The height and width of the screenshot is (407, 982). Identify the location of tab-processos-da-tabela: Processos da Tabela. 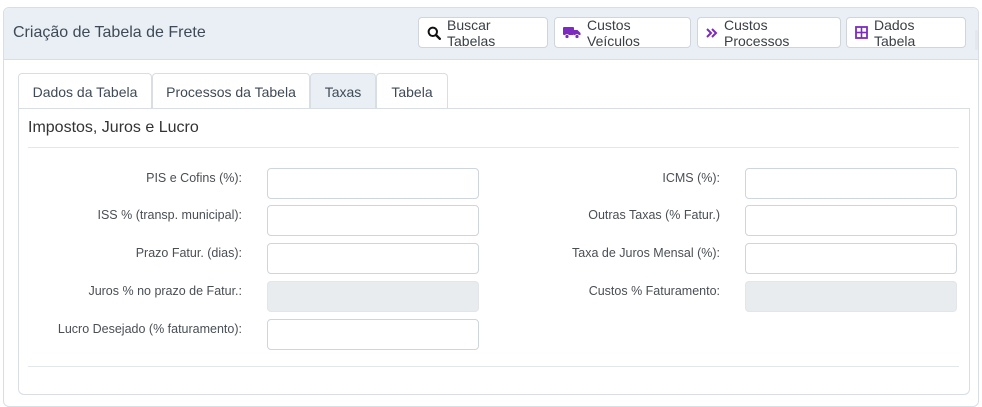
(231, 91).